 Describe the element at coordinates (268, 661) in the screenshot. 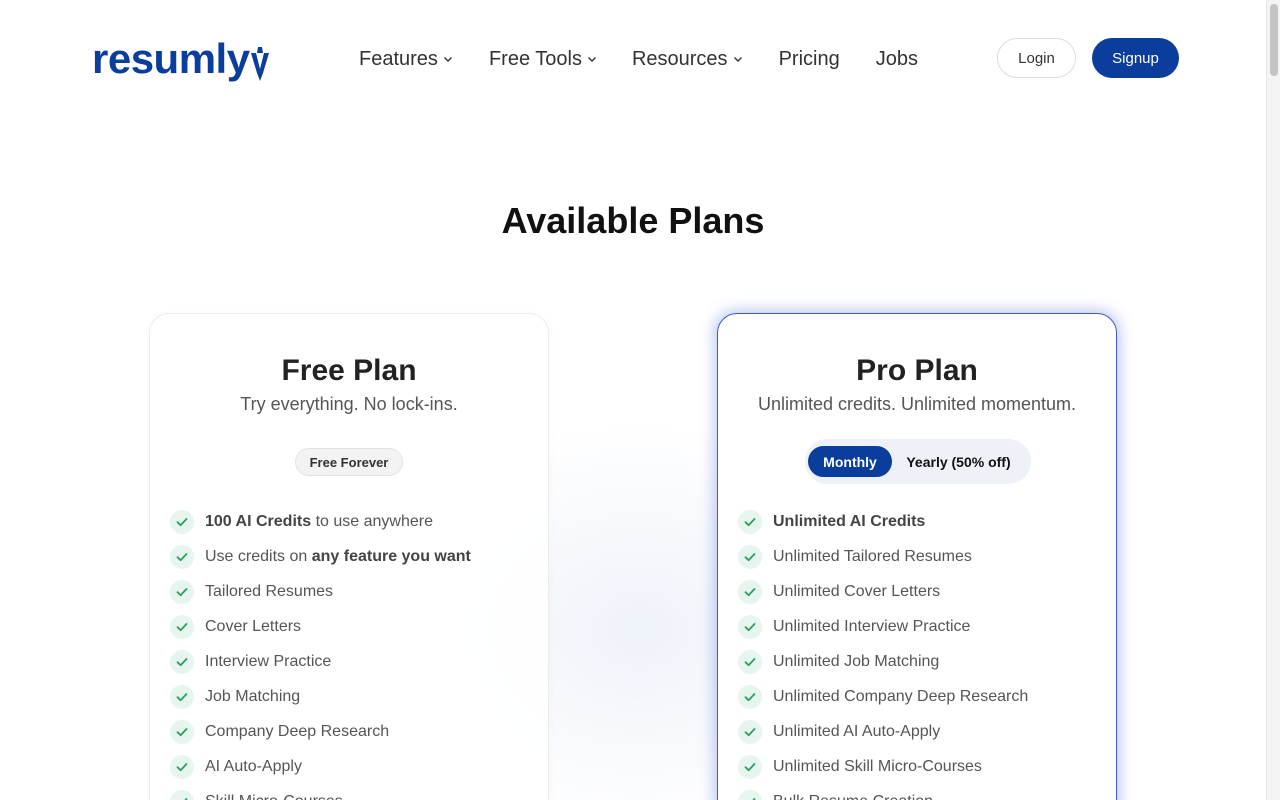

I see `feature-text: Interview Practice` at that location.